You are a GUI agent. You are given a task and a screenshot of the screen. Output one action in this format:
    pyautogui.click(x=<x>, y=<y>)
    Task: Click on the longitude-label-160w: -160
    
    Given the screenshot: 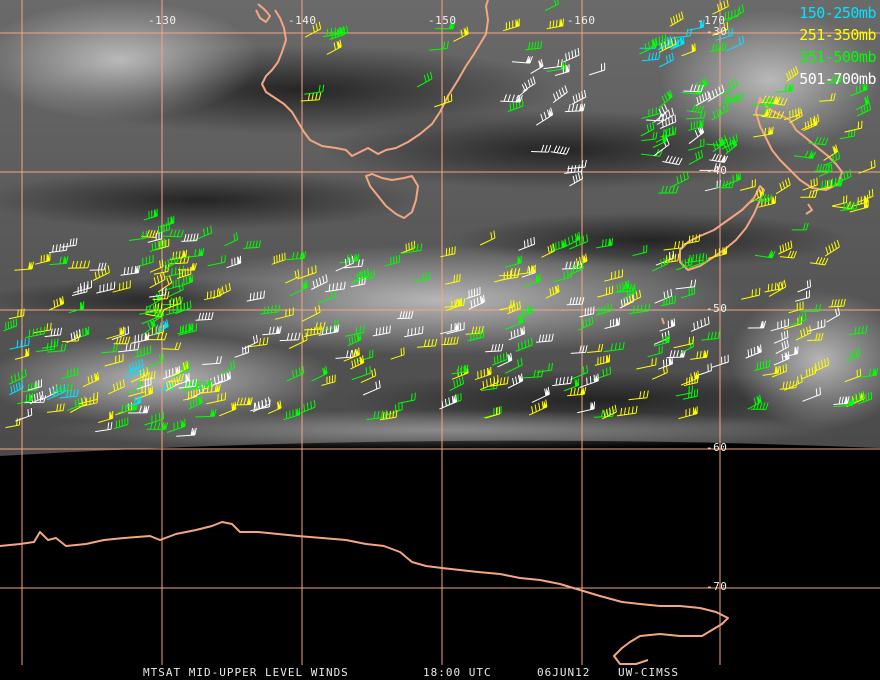 What is the action you would take?
    pyautogui.click(x=581, y=20)
    